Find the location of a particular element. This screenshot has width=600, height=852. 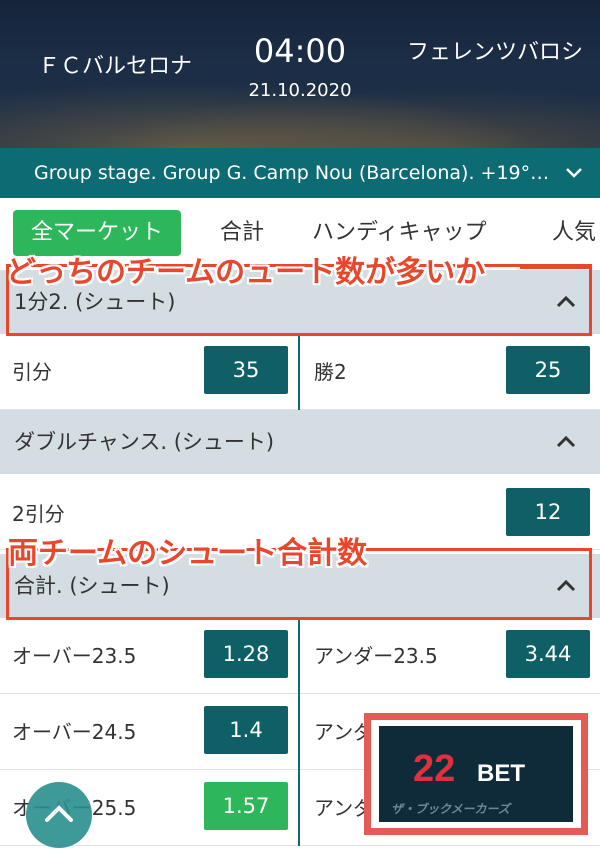

annotation-label: どっちのチームのュート数が多いか is located at coordinates (246, 272).